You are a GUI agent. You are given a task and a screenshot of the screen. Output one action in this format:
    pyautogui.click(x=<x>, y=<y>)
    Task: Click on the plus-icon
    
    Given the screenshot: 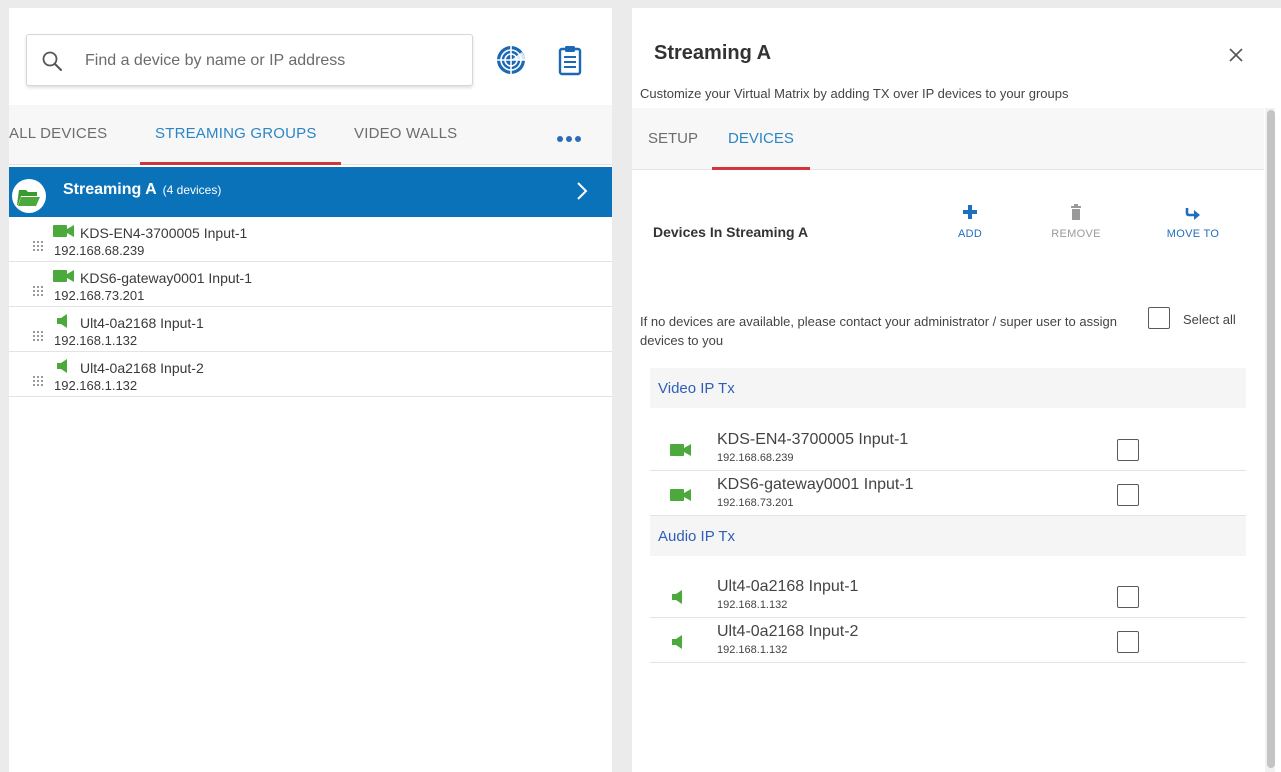 What is the action you would take?
    pyautogui.click(x=970, y=212)
    